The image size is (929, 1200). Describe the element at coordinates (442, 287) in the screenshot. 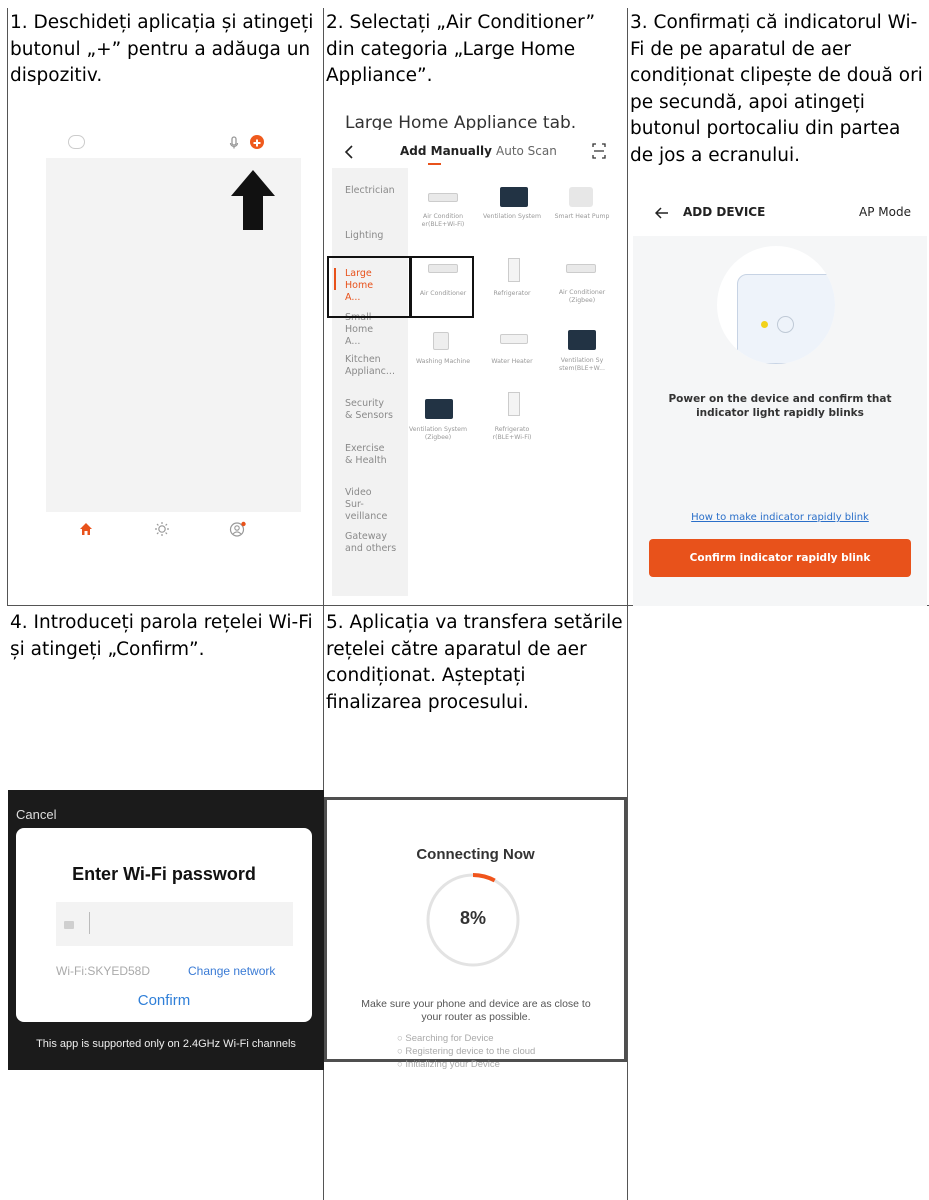

I see `highlight-air-conditioner` at that location.